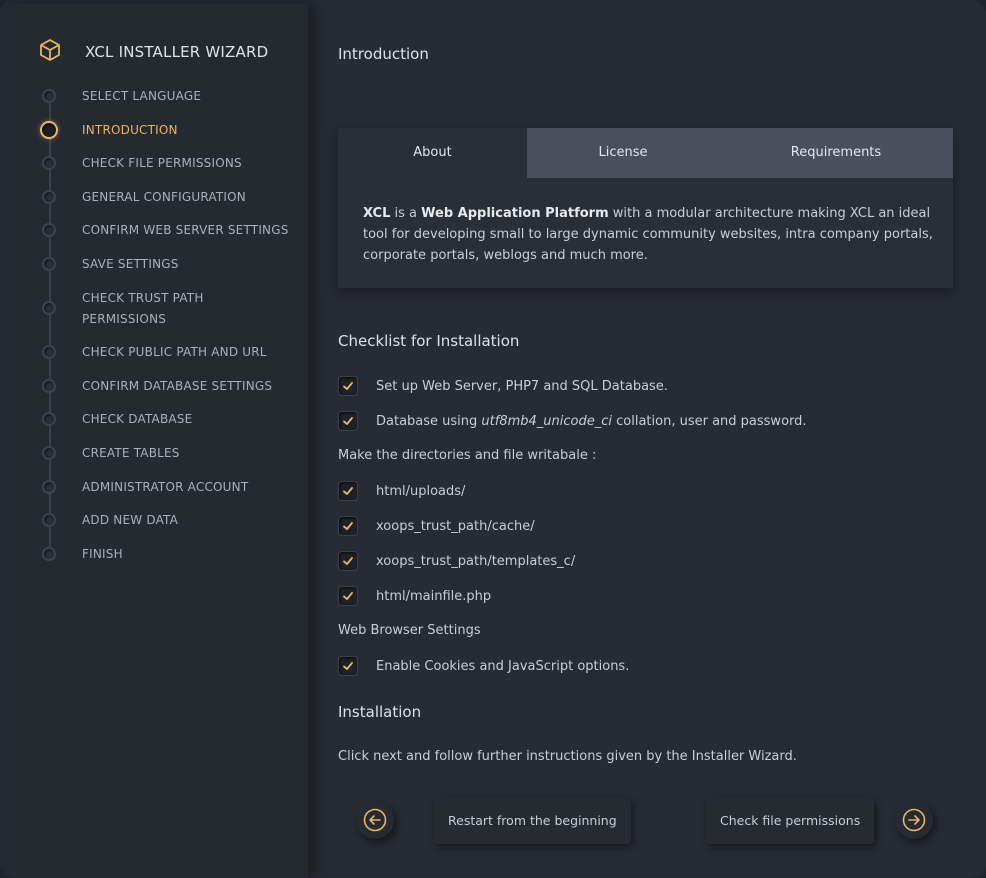 Image resolution: width=986 pixels, height=878 pixels. Describe the element at coordinates (130, 130) in the screenshot. I see `step-label: INTRODUCTION` at that location.